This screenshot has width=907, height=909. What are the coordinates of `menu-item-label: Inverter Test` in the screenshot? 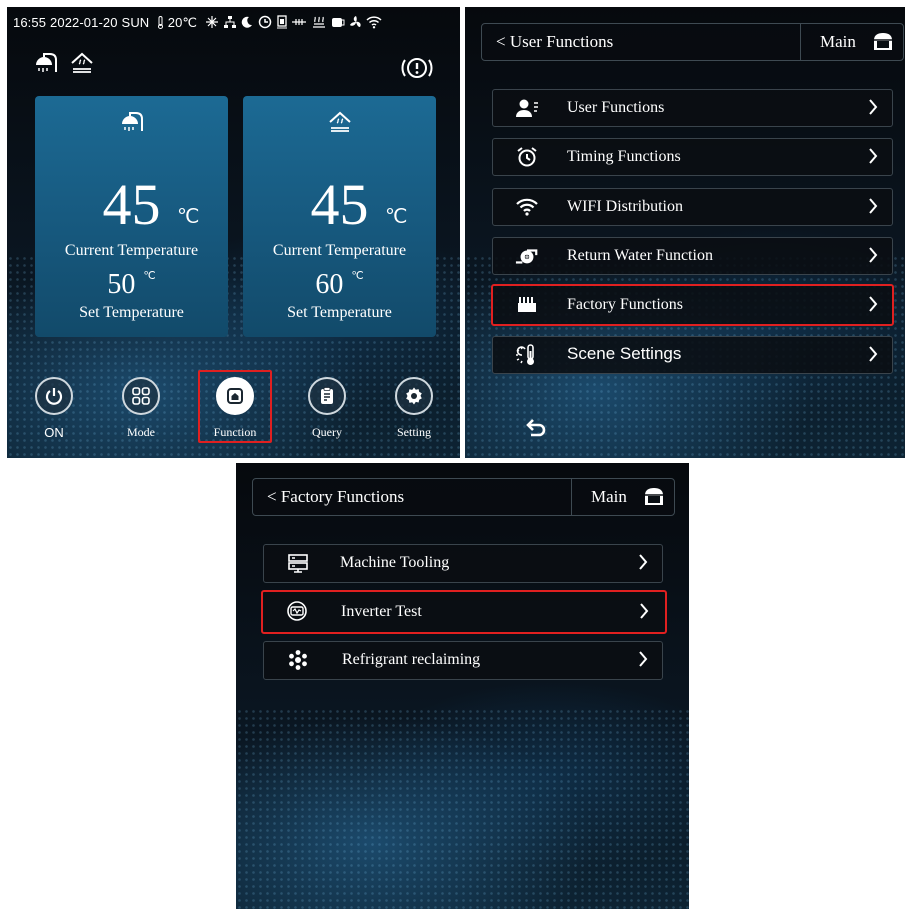 It's located at (381, 611).